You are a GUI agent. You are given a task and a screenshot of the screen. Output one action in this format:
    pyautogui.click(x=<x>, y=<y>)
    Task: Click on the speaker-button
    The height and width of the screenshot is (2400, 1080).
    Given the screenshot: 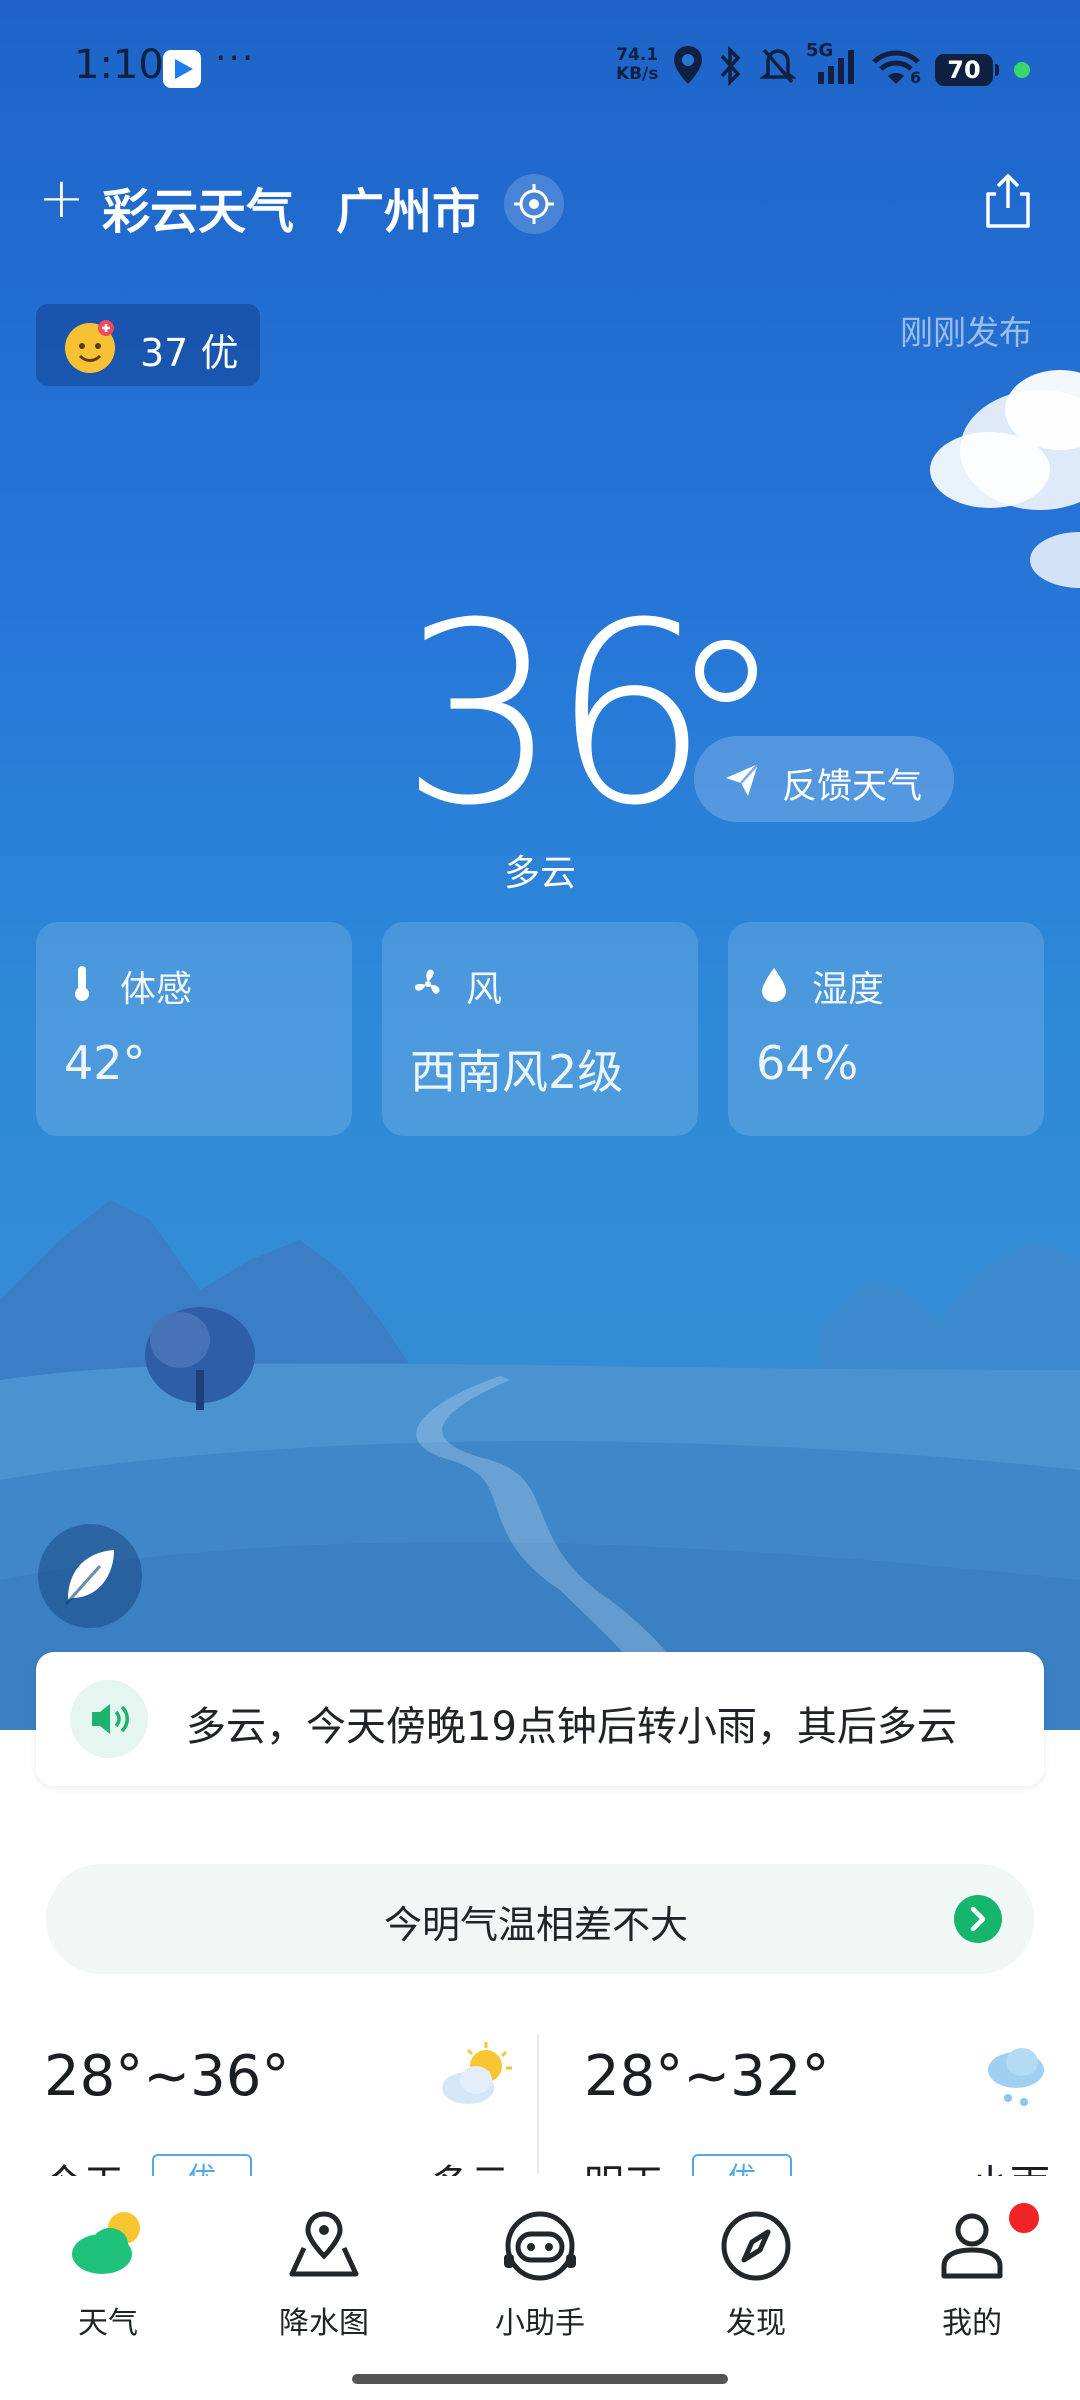 What is the action you would take?
    pyautogui.click(x=109, y=1719)
    